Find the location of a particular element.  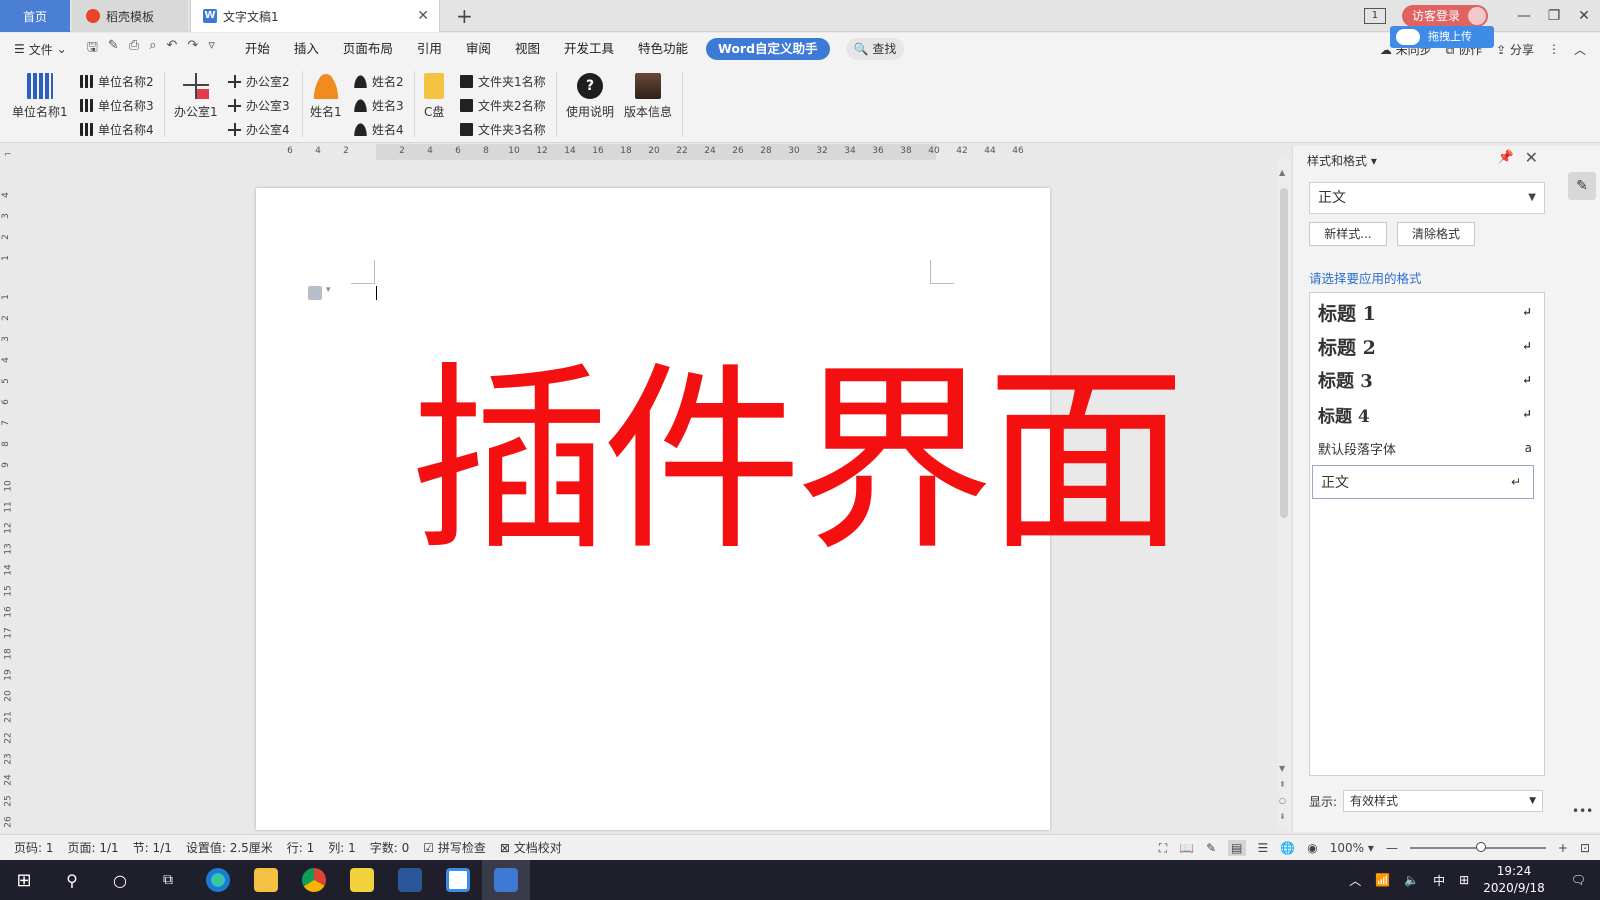

customize-icon: ▿ is located at coordinates (211, 49).